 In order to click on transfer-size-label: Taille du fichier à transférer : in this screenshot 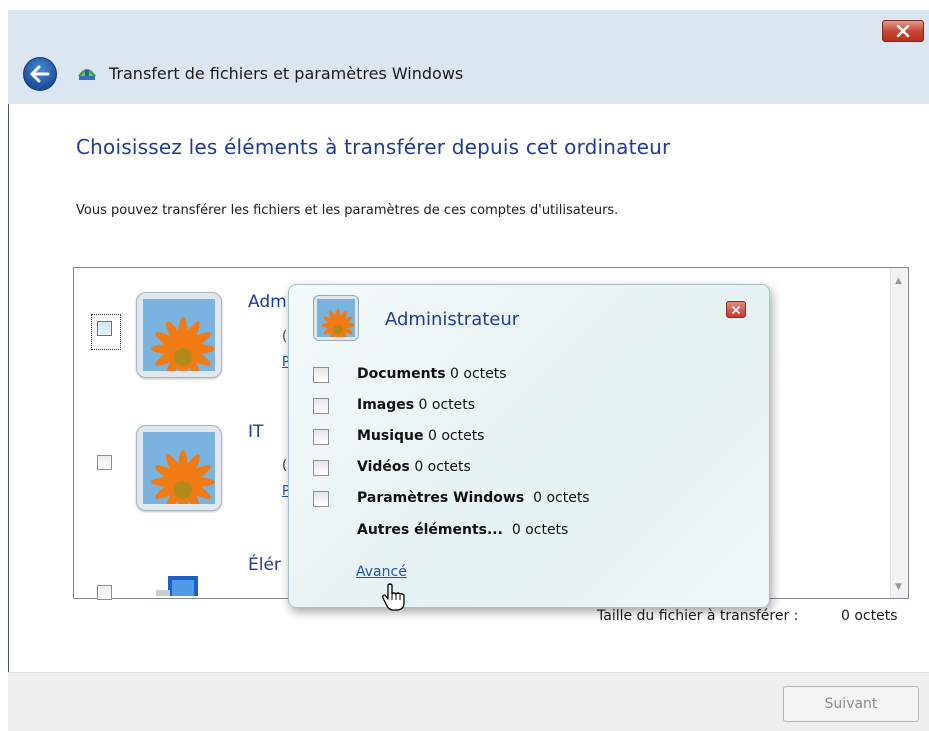, I will do `click(698, 616)`.